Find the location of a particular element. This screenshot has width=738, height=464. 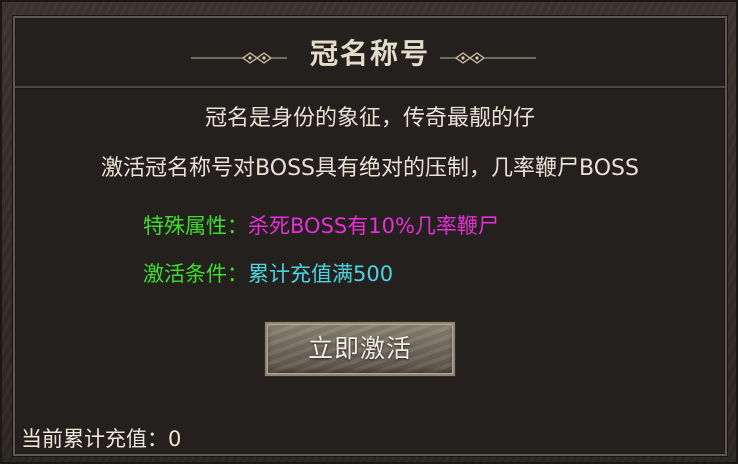

description-line-1: 冠名是身份的象征，传奇最靓的仔 is located at coordinates (369, 118).